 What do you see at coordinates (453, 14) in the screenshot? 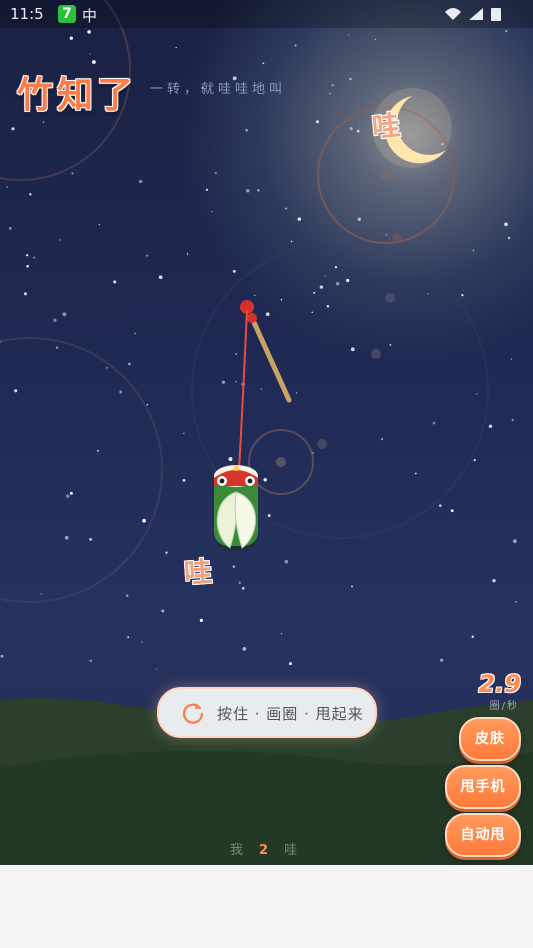
I see `wifi-icon` at bounding box center [453, 14].